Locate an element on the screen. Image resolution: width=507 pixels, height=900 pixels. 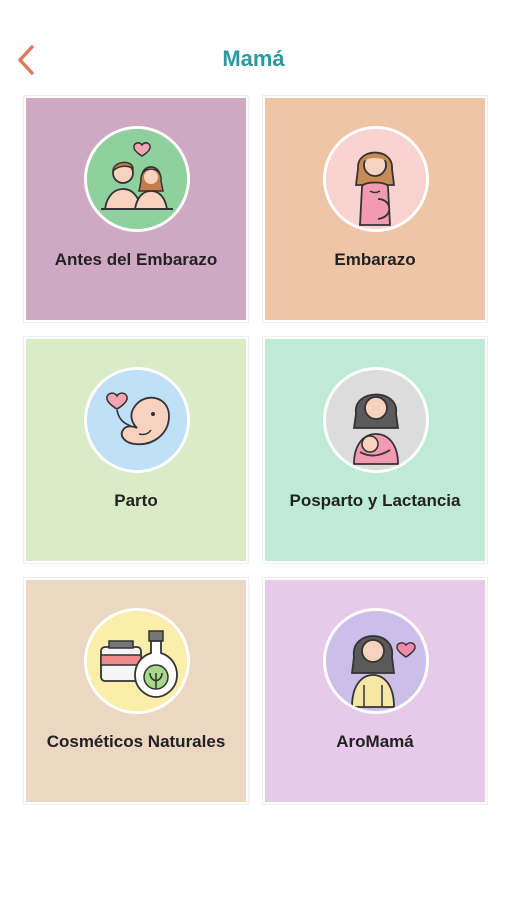
category-card-cosmeticos-naturales: Cosméticos Naturales is located at coordinates (136, 691).